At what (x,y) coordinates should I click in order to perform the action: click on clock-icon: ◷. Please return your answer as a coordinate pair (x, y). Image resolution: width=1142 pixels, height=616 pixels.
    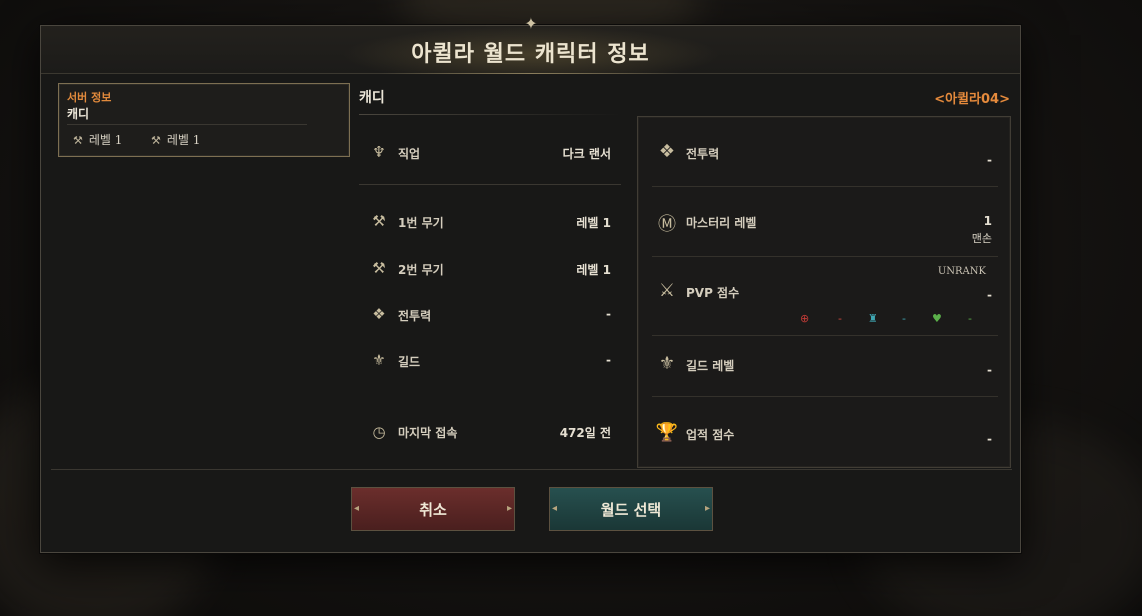
    Looking at the image, I should click on (379, 432).